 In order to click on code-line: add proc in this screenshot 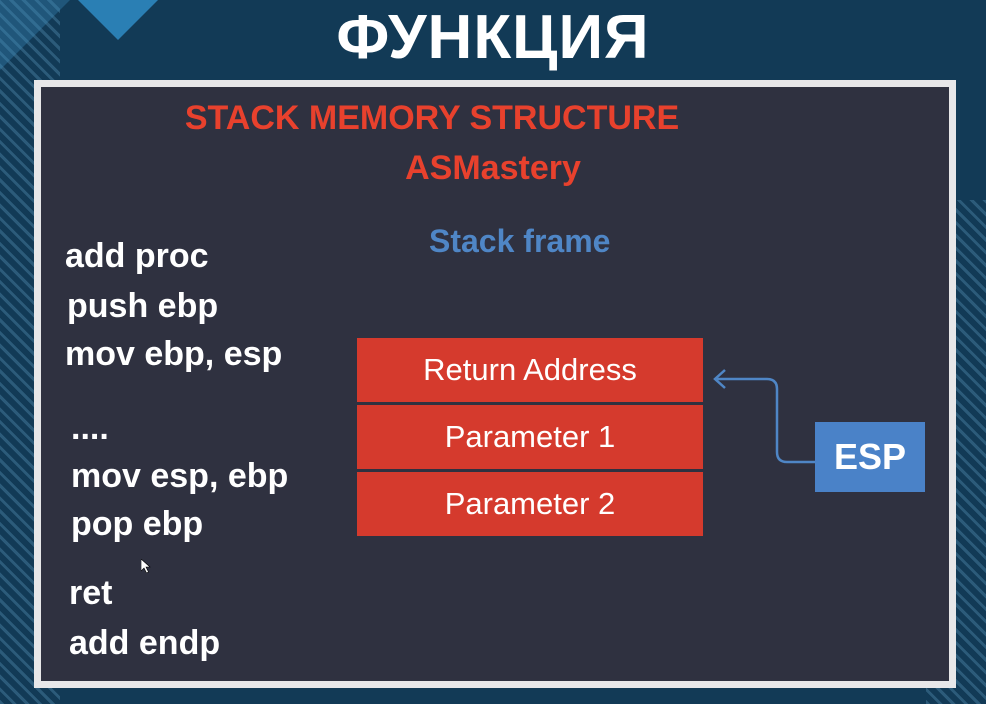, I will do `click(137, 256)`.